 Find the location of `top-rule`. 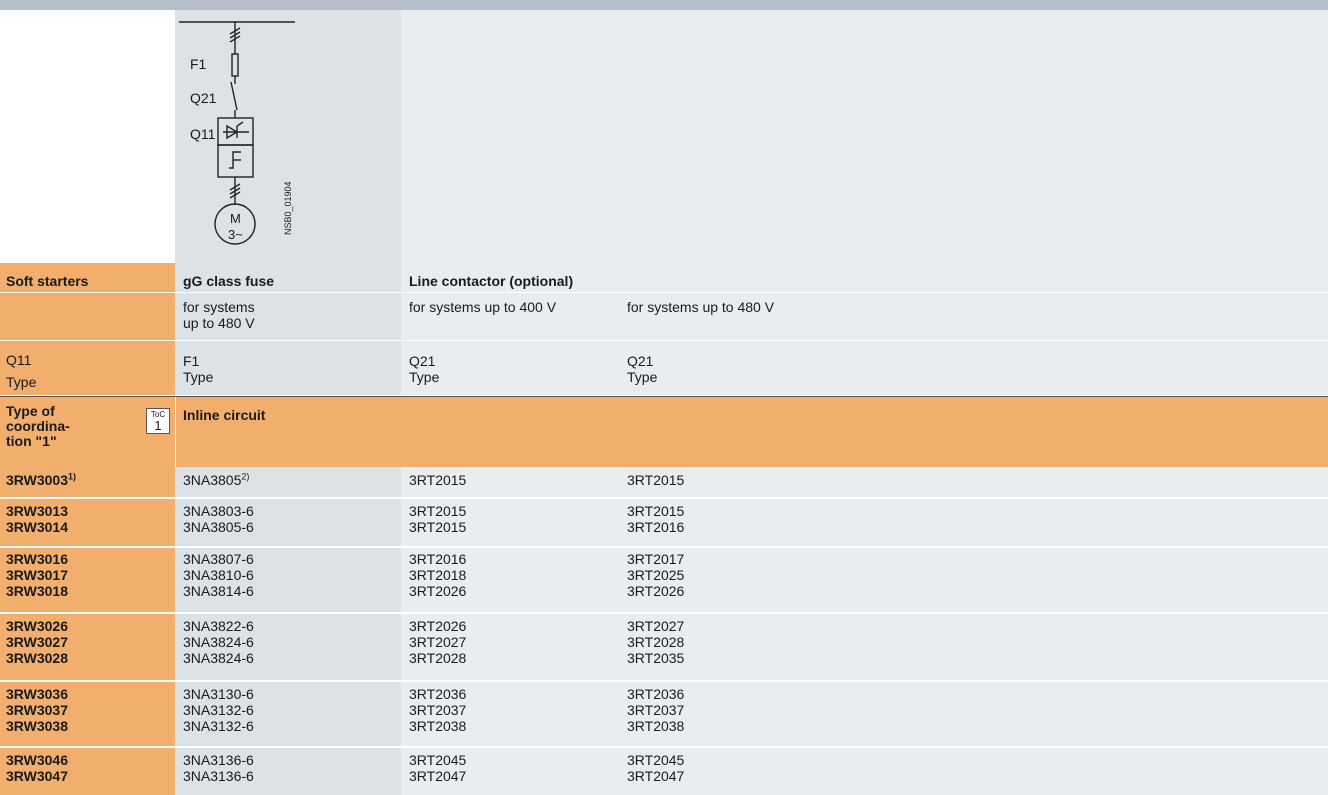

top-rule is located at coordinates (664, 5).